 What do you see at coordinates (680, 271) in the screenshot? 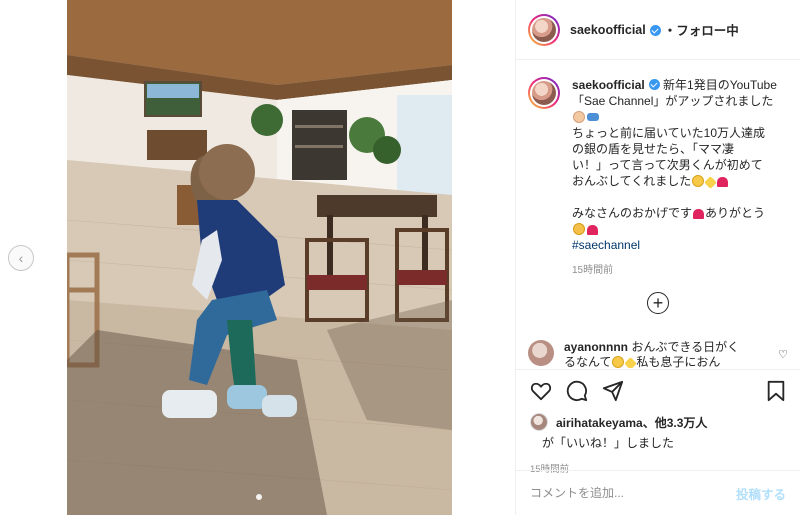
I see `caption-time: 15時間前` at bounding box center [680, 271].